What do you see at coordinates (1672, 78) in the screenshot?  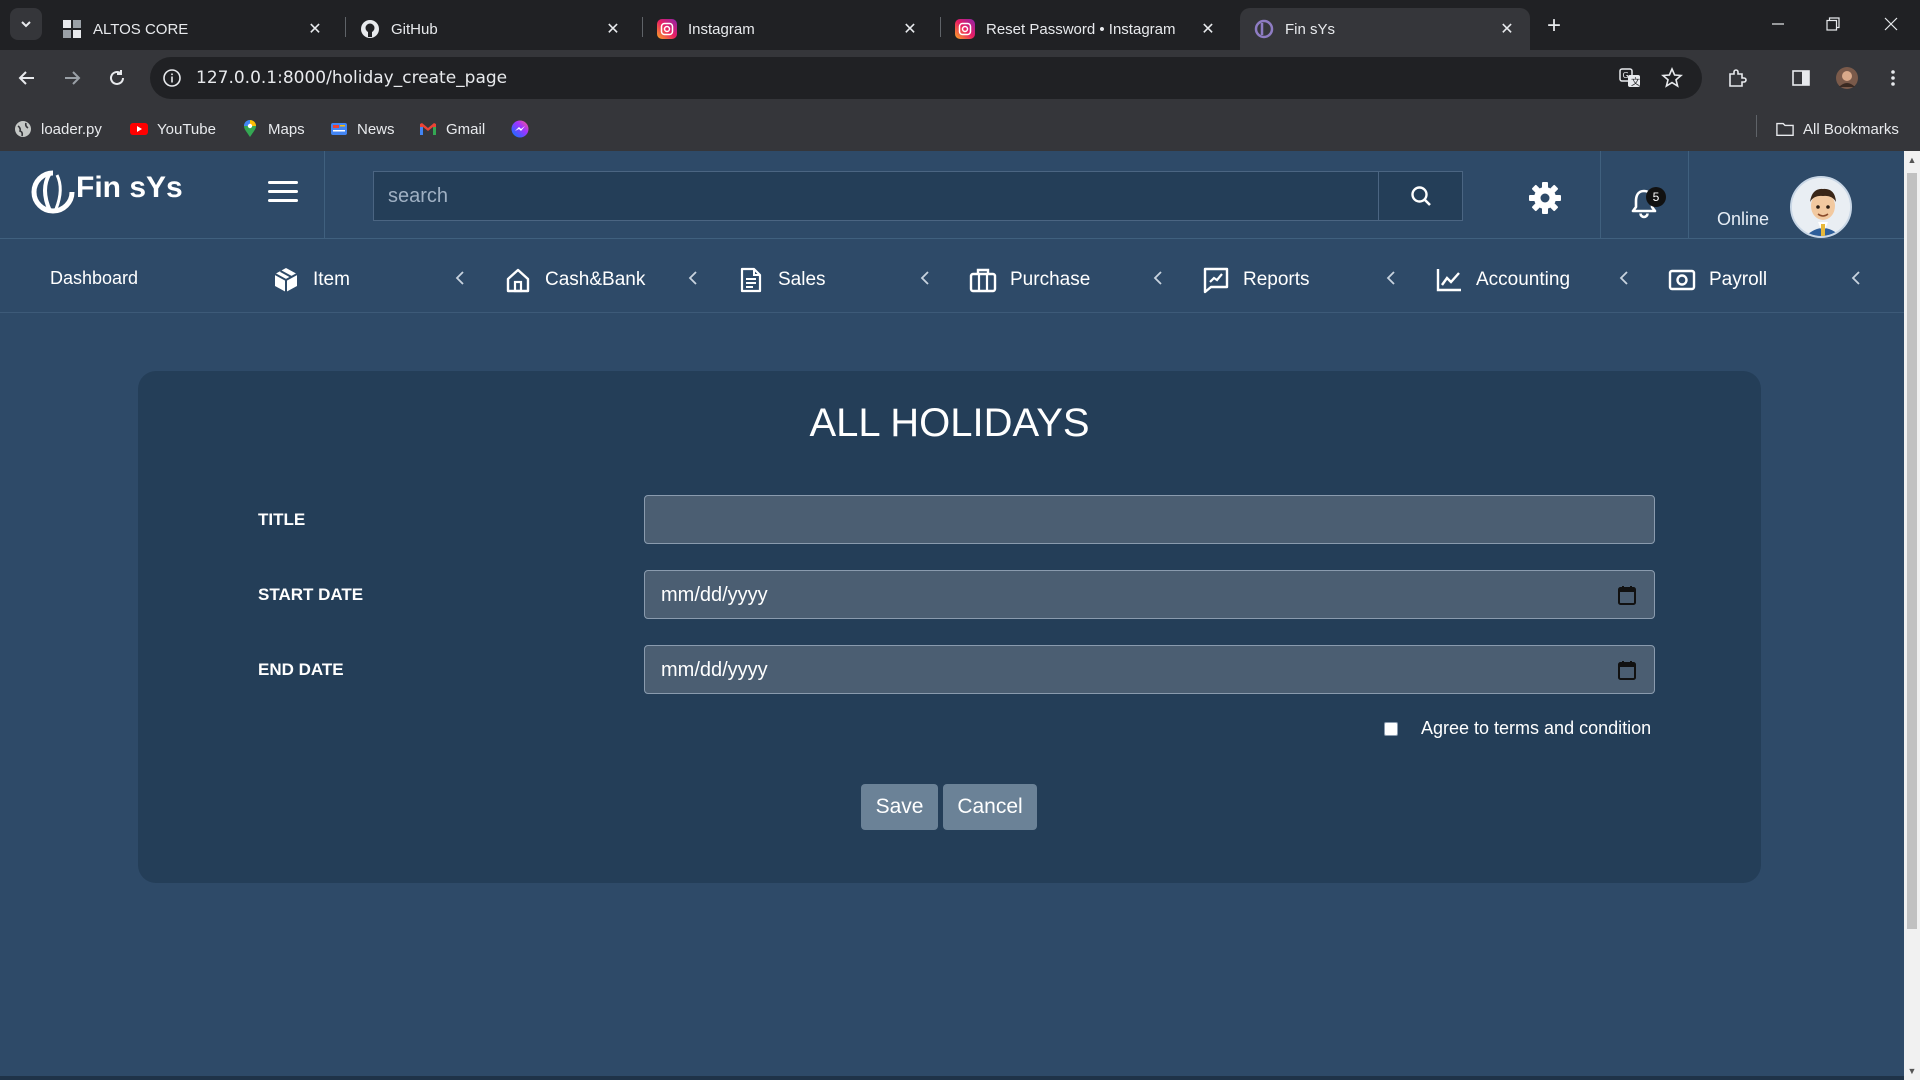 I see `bookmark-star-icon` at bounding box center [1672, 78].